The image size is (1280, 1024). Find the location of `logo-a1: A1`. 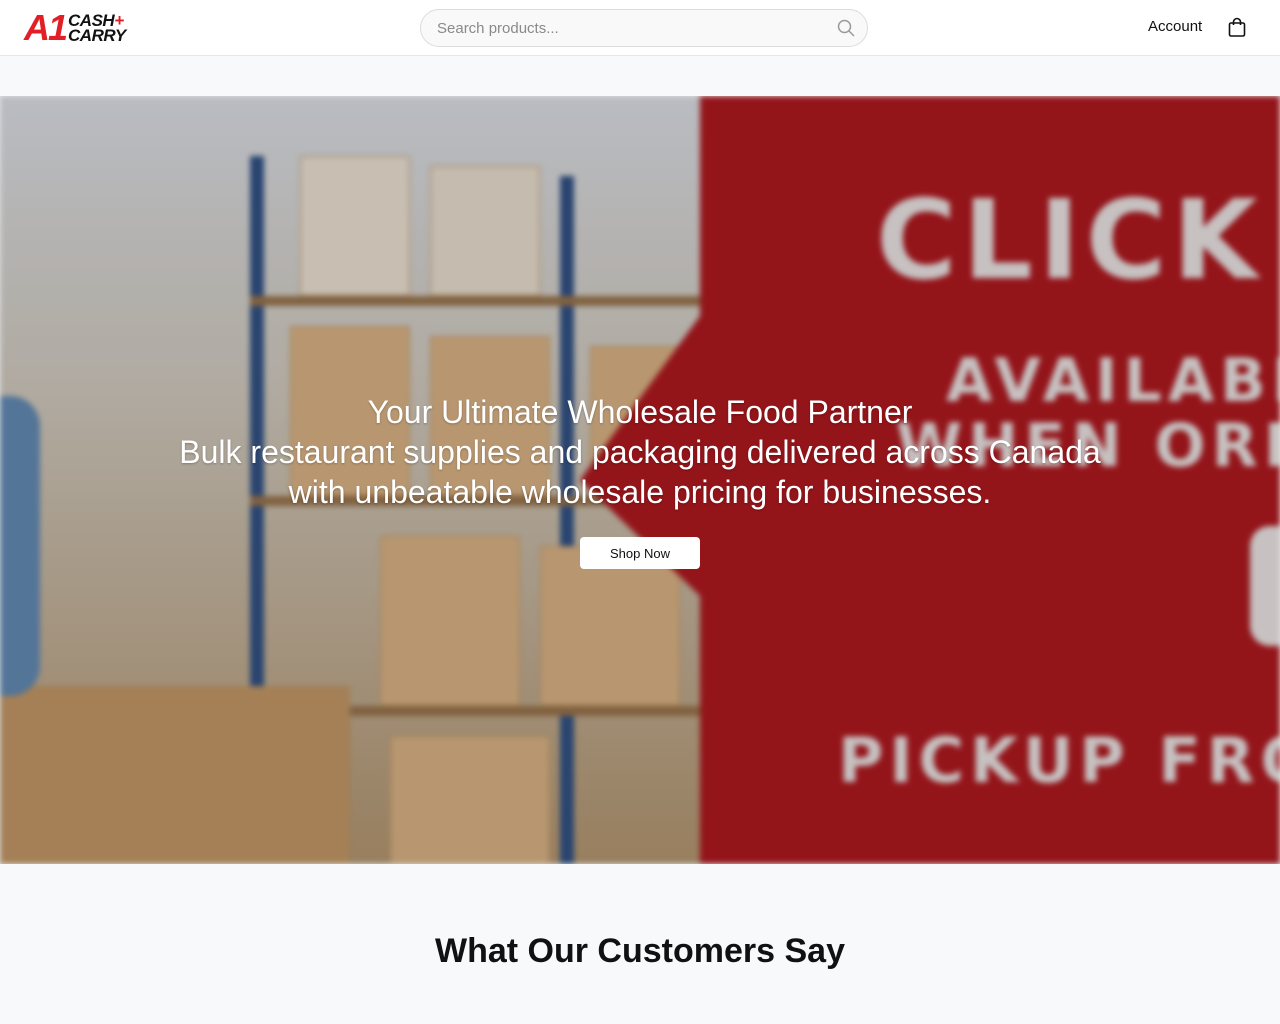

logo-a1: A1 is located at coordinates (46, 27).